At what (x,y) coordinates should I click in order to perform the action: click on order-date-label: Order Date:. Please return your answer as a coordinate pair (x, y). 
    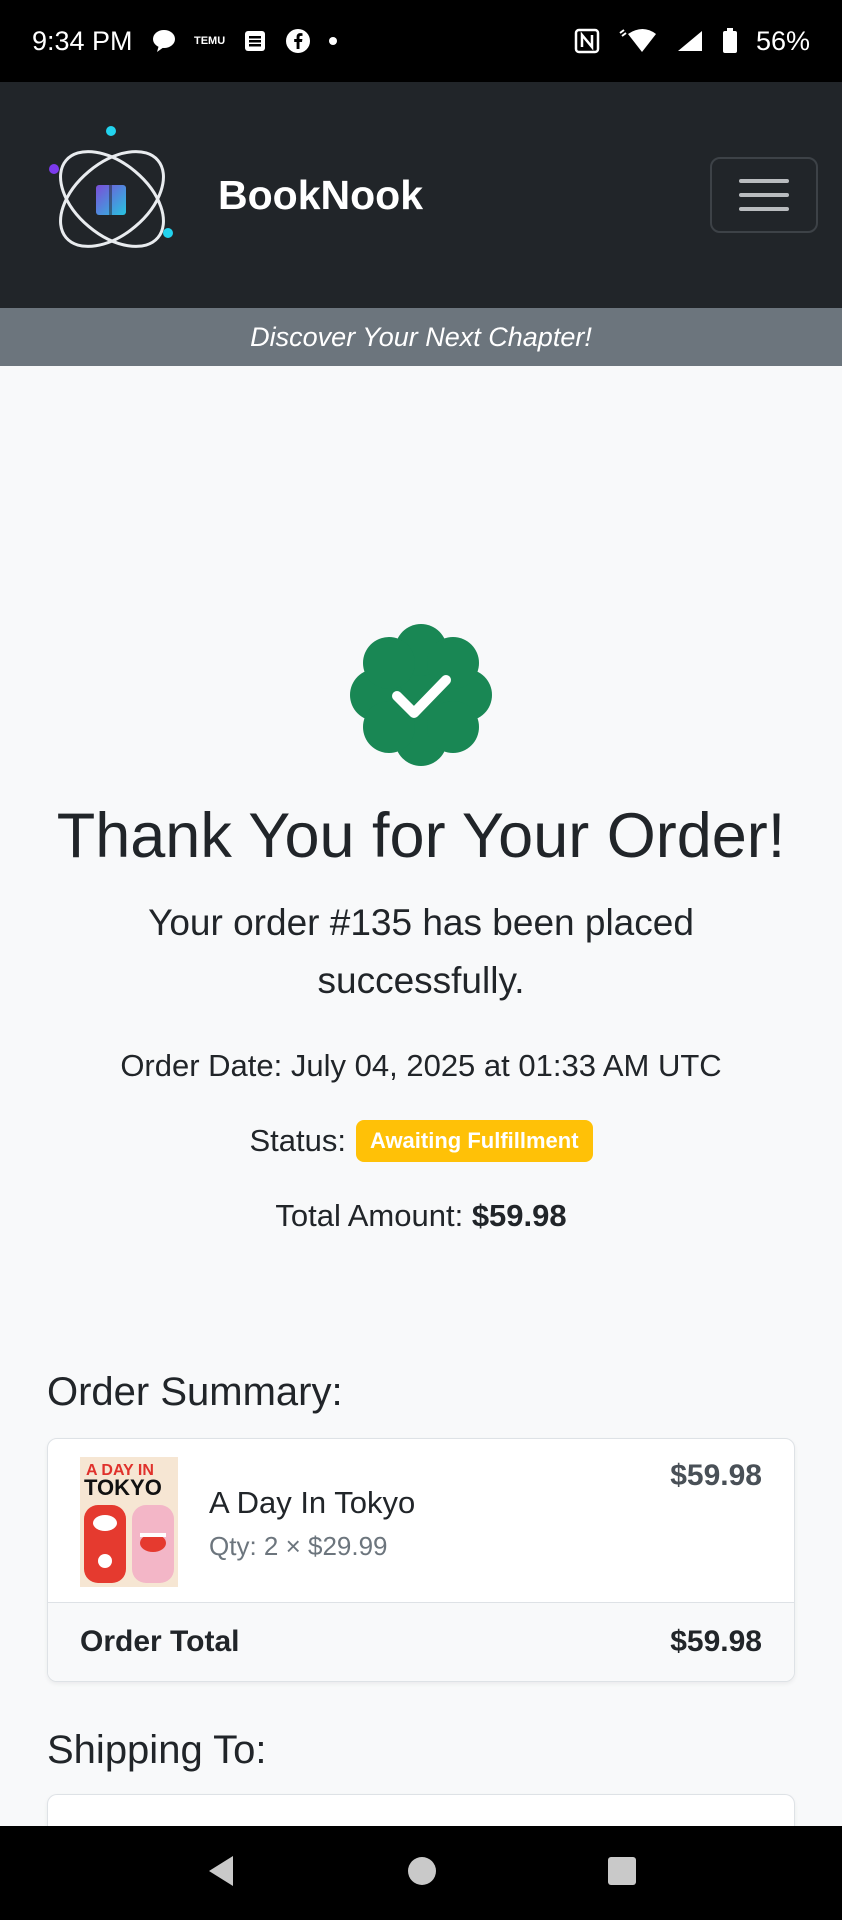
    Looking at the image, I should click on (201, 1065).